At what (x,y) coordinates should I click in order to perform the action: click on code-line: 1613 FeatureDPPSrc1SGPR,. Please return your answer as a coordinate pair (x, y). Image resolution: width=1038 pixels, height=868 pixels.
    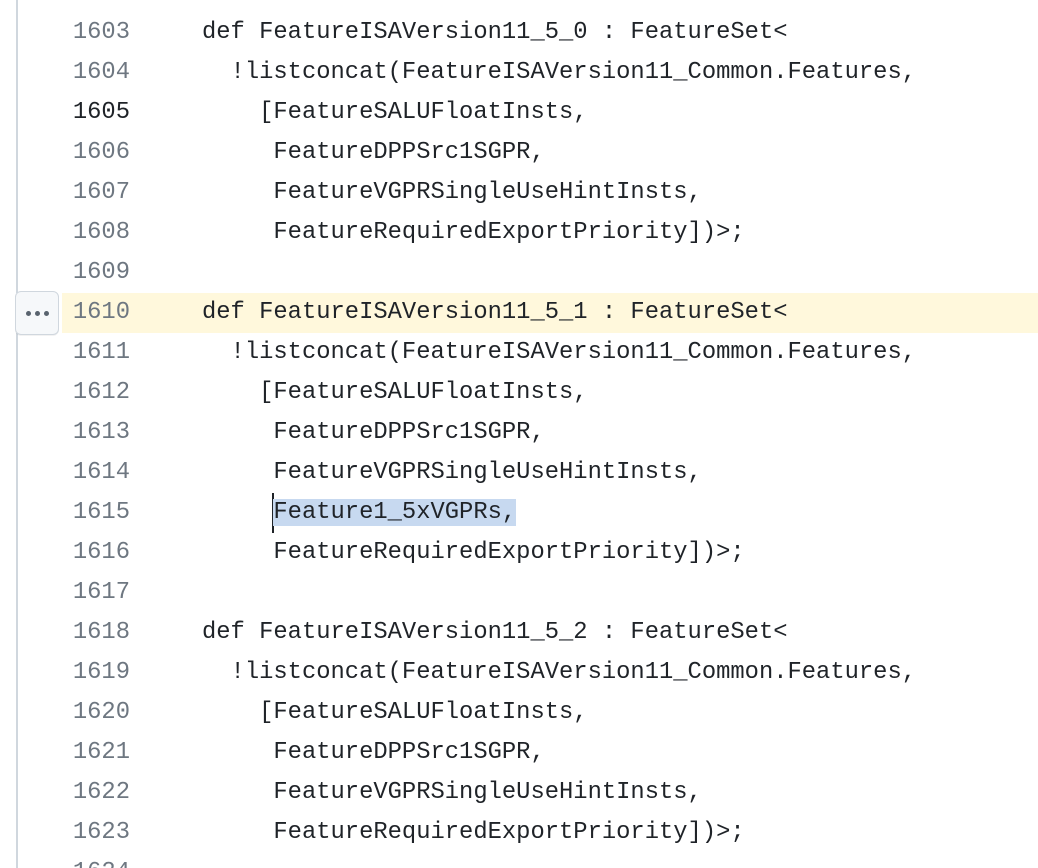
    Looking at the image, I should click on (519, 433).